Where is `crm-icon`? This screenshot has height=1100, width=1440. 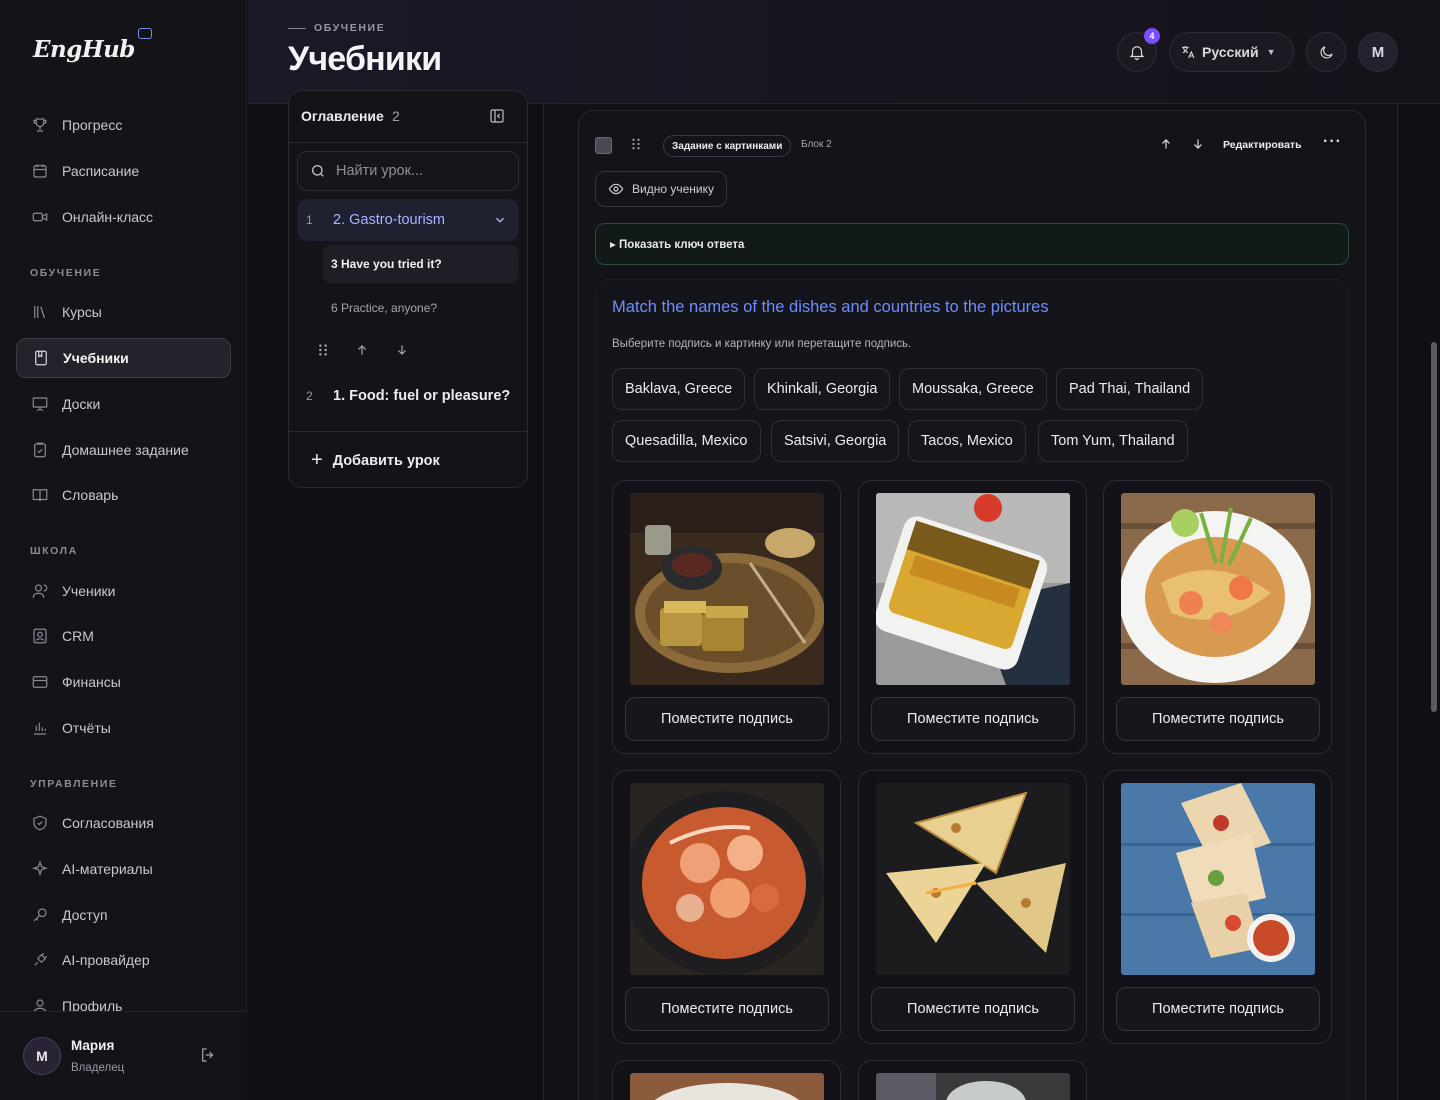 crm-icon is located at coordinates (40, 636).